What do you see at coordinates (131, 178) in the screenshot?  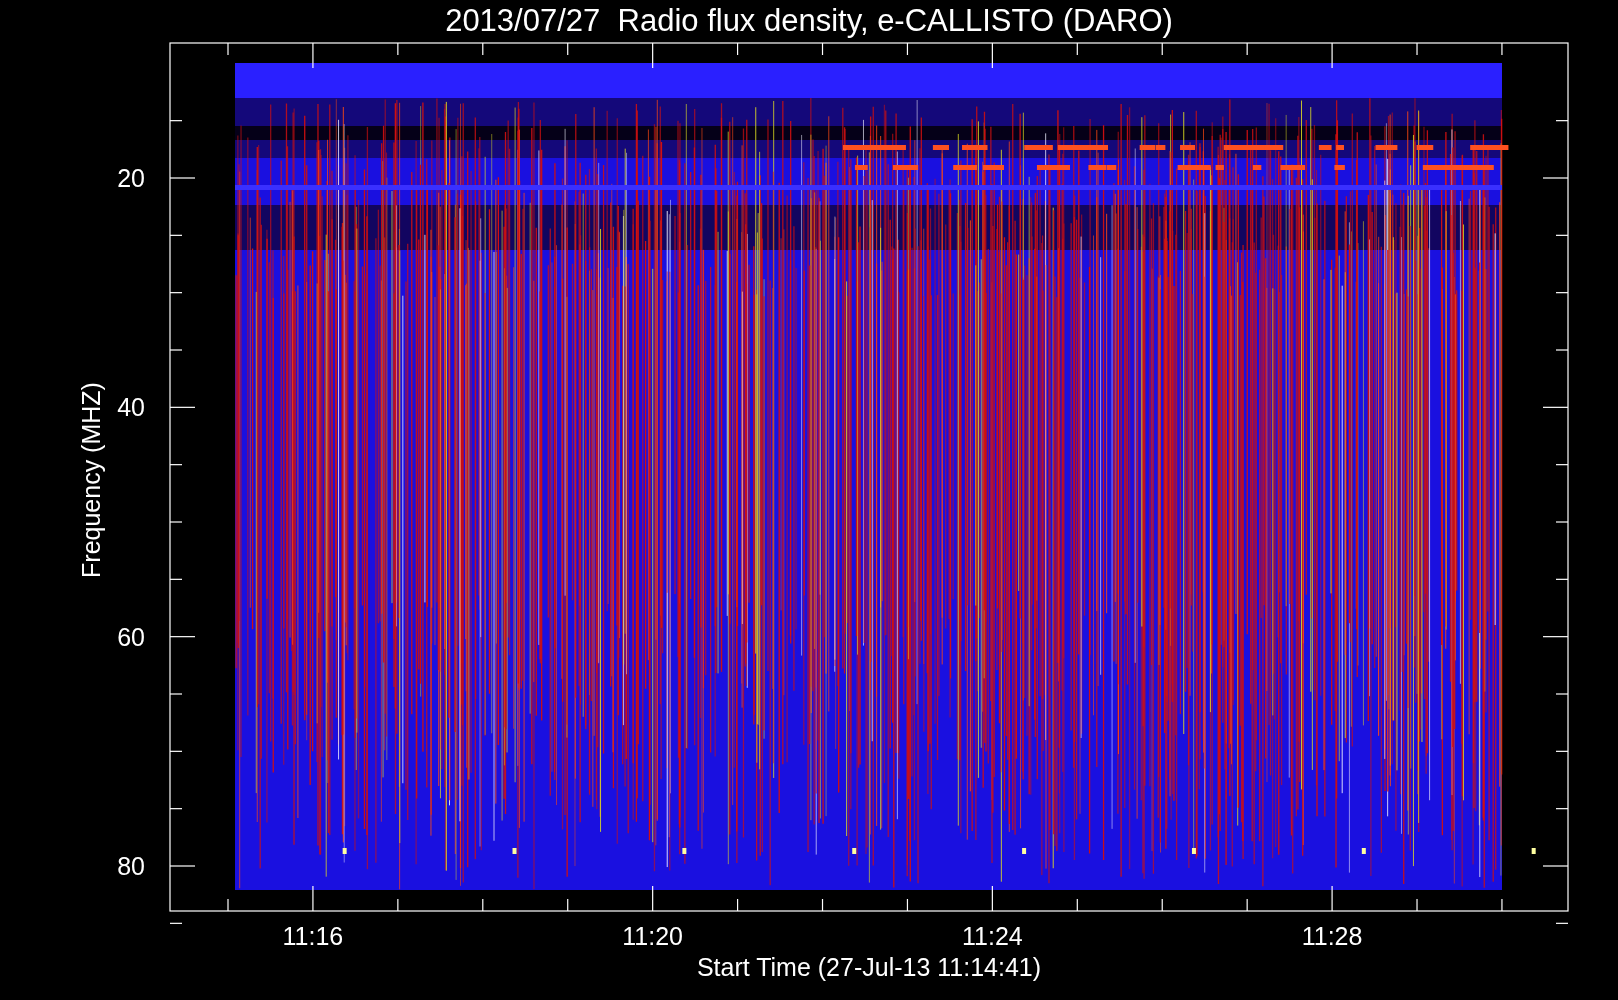 I see `y-tick-label: 20` at bounding box center [131, 178].